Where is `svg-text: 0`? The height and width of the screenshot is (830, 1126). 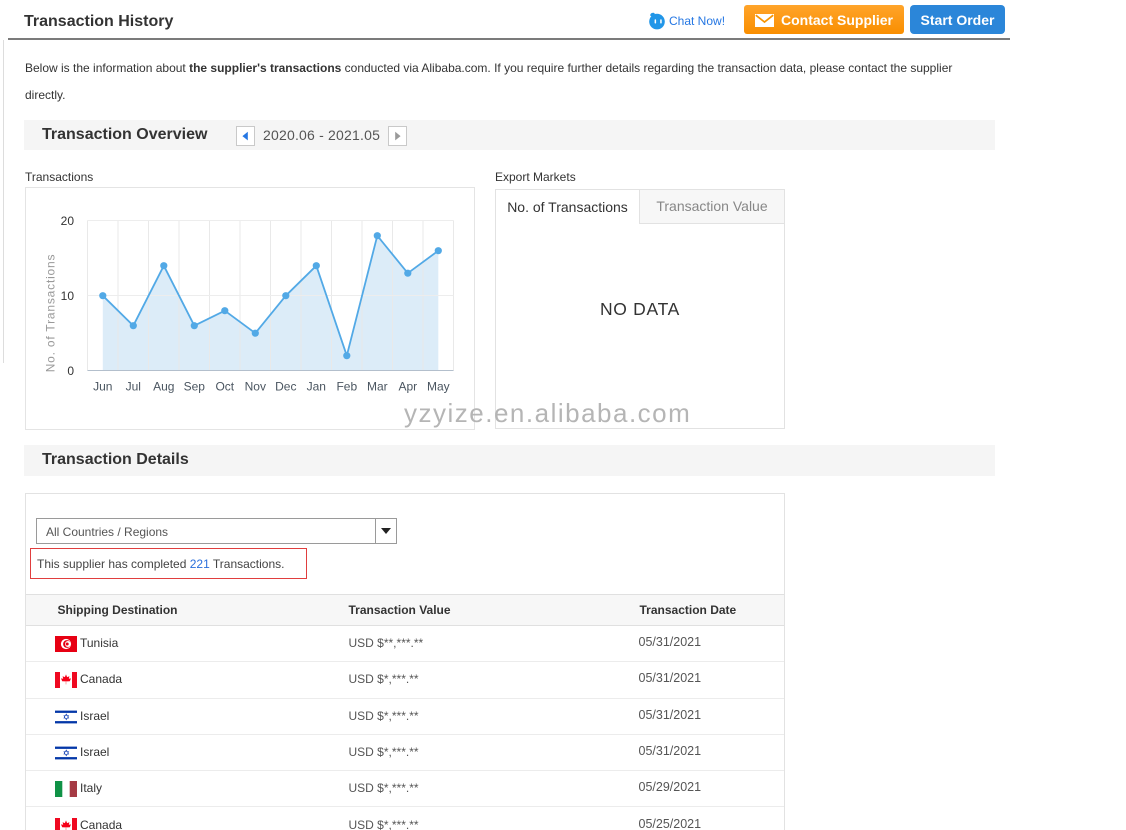 svg-text: 0 is located at coordinates (70, 371).